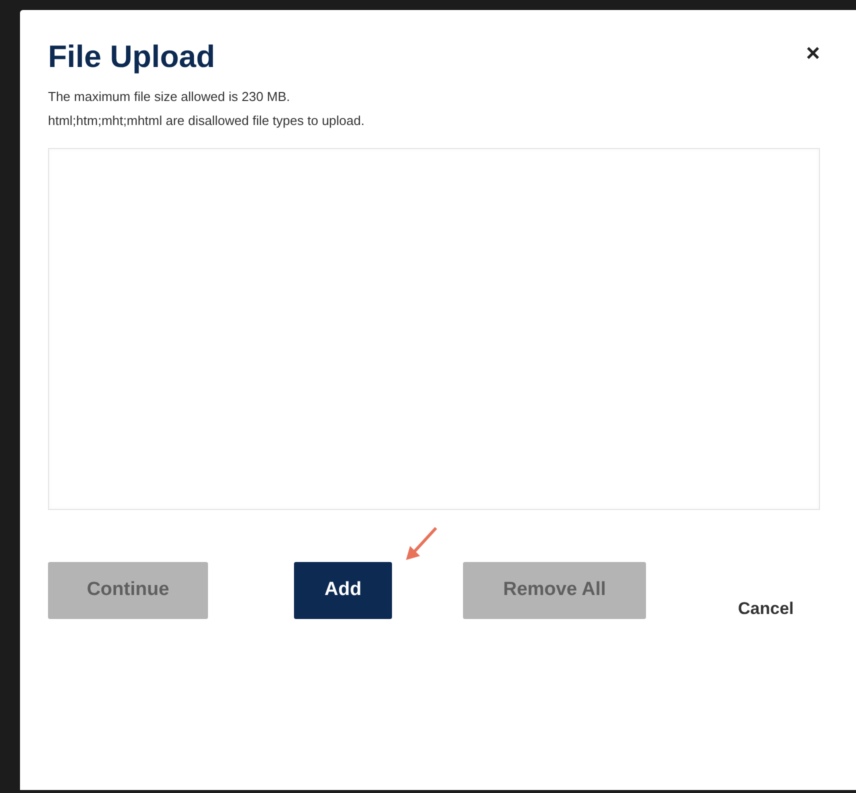 Image resolution: width=856 pixels, height=793 pixels. I want to click on dialog-title: File Upload, so click(132, 57).